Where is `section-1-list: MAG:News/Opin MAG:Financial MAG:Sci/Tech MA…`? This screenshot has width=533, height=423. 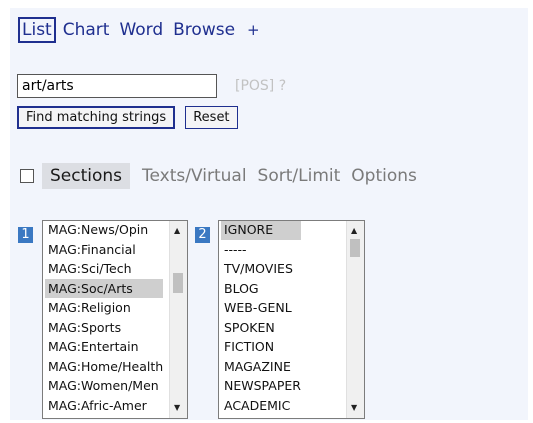
section-1-list: MAG:News/Opin MAG:Financial MAG:Sci/Tech MA… is located at coordinates (104, 319).